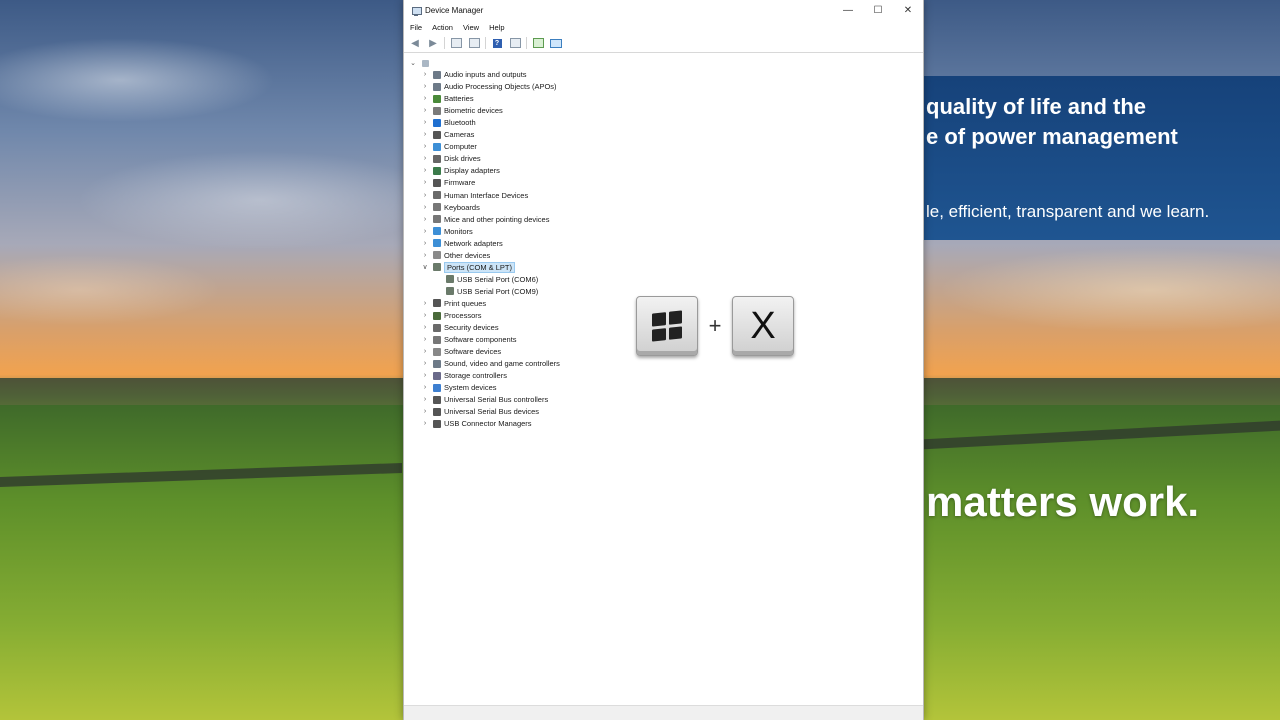  What do you see at coordinates (490, 291) in the screenshot?
I see `tree-child-item: USB Serial Port (COM9)` at bounding box center [490, 291].